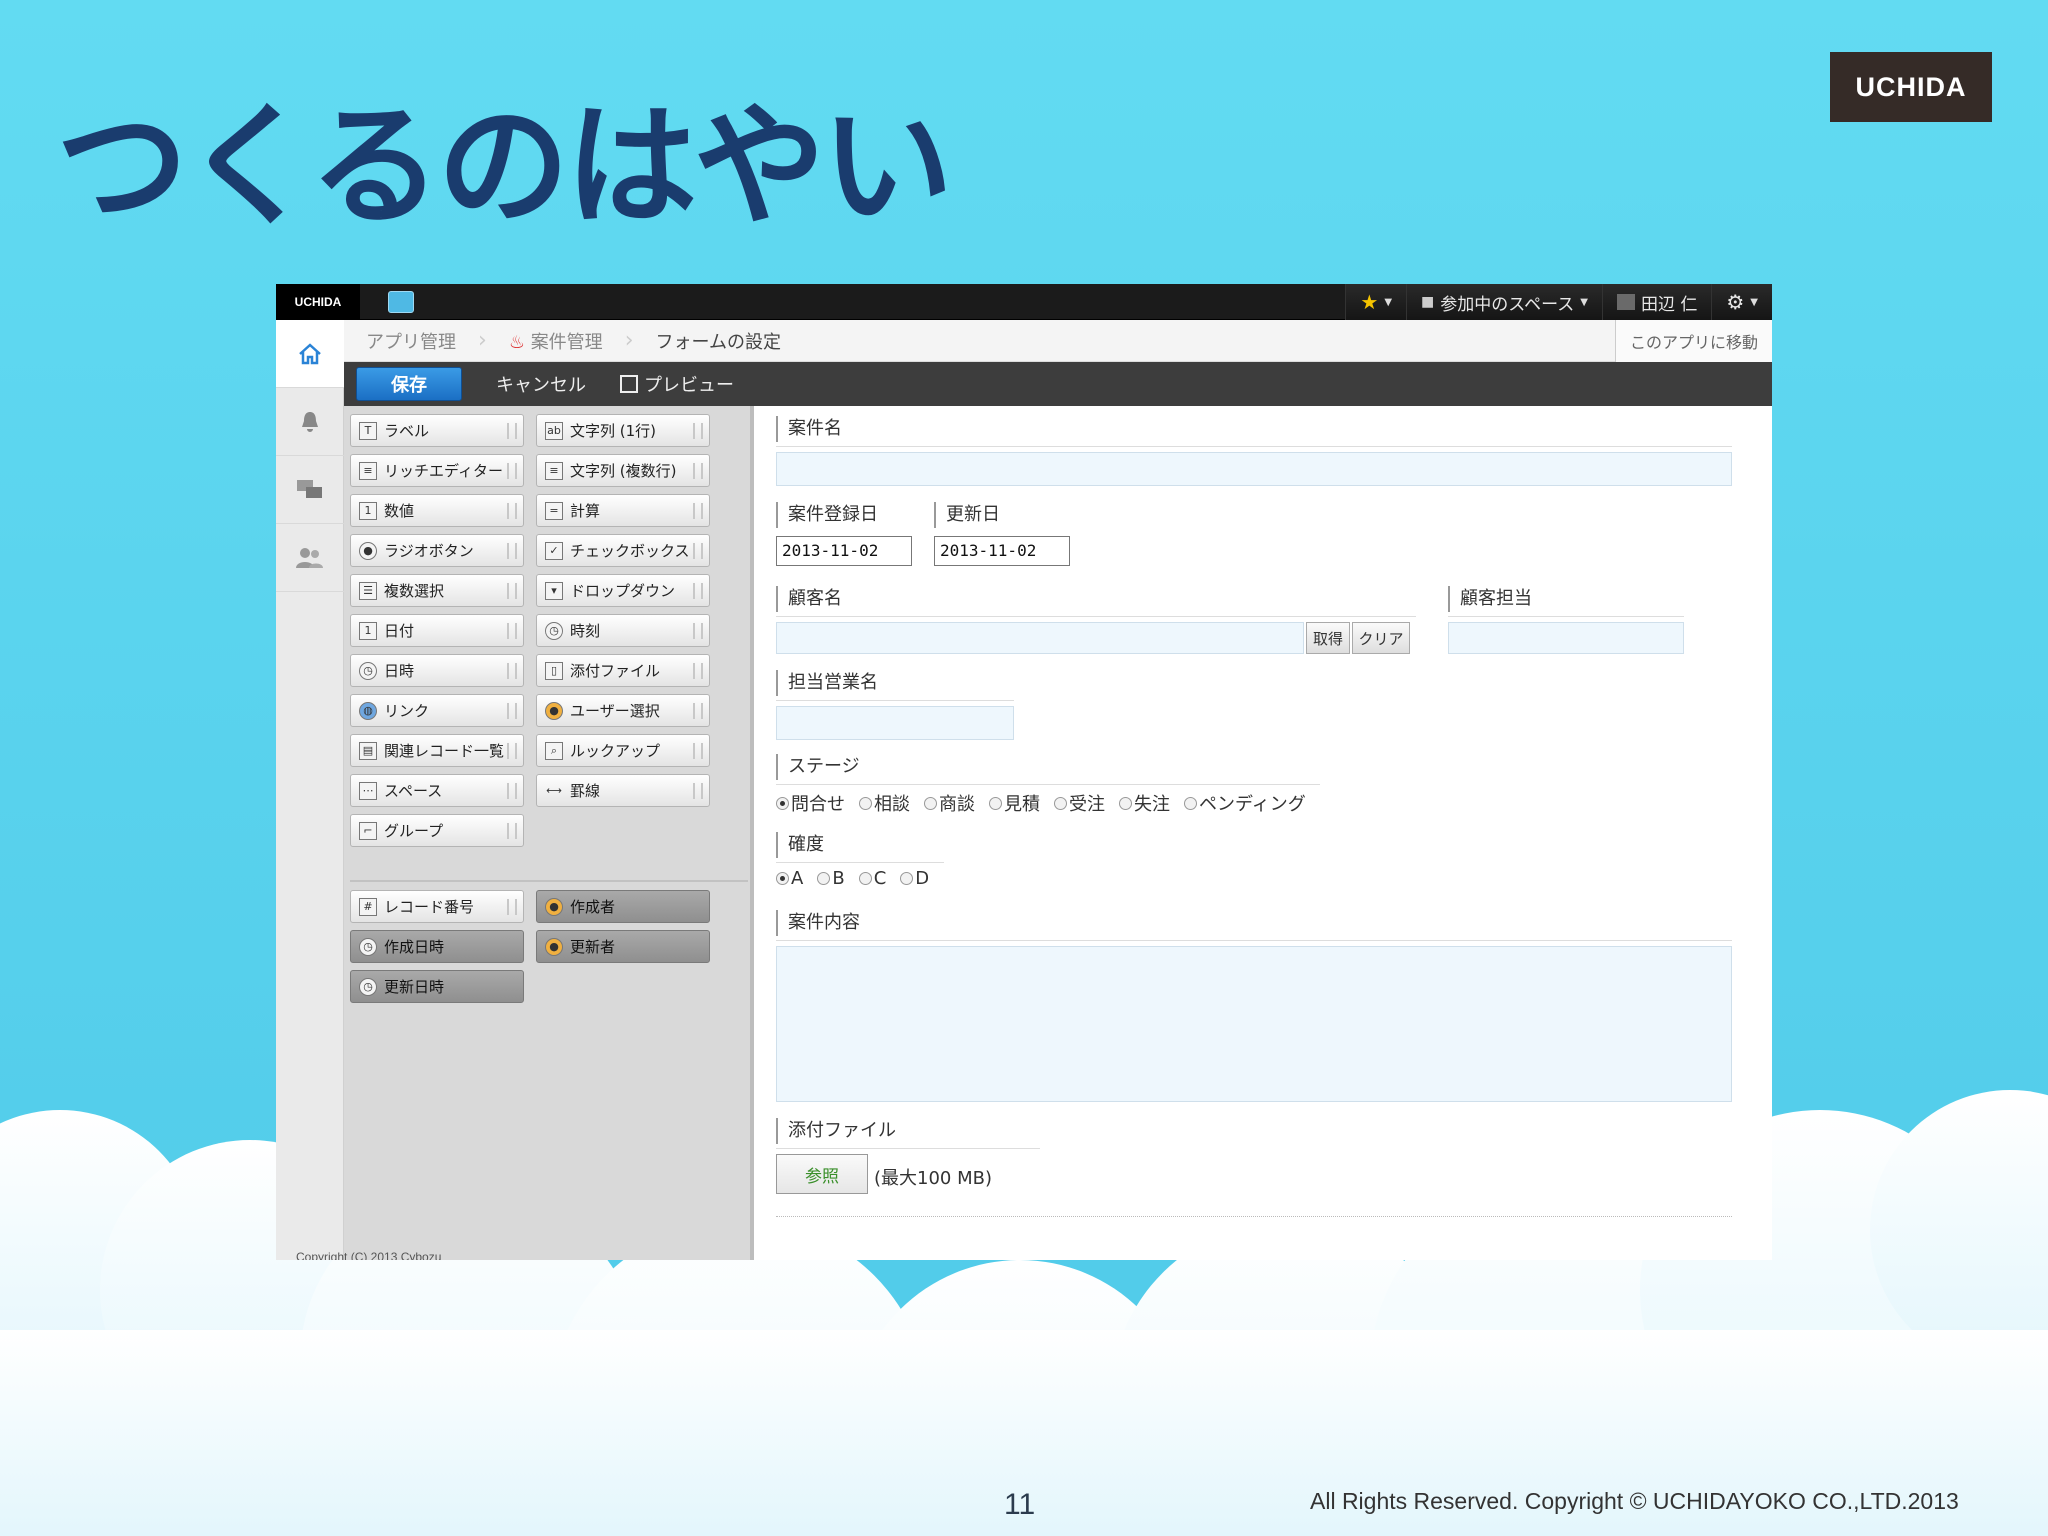 The height and width of the screenshot is (1536, 2048). Describe the element at coordinates (1014, 803) in the screenshot. I see `stage-option-estimate: 見積` at that location.